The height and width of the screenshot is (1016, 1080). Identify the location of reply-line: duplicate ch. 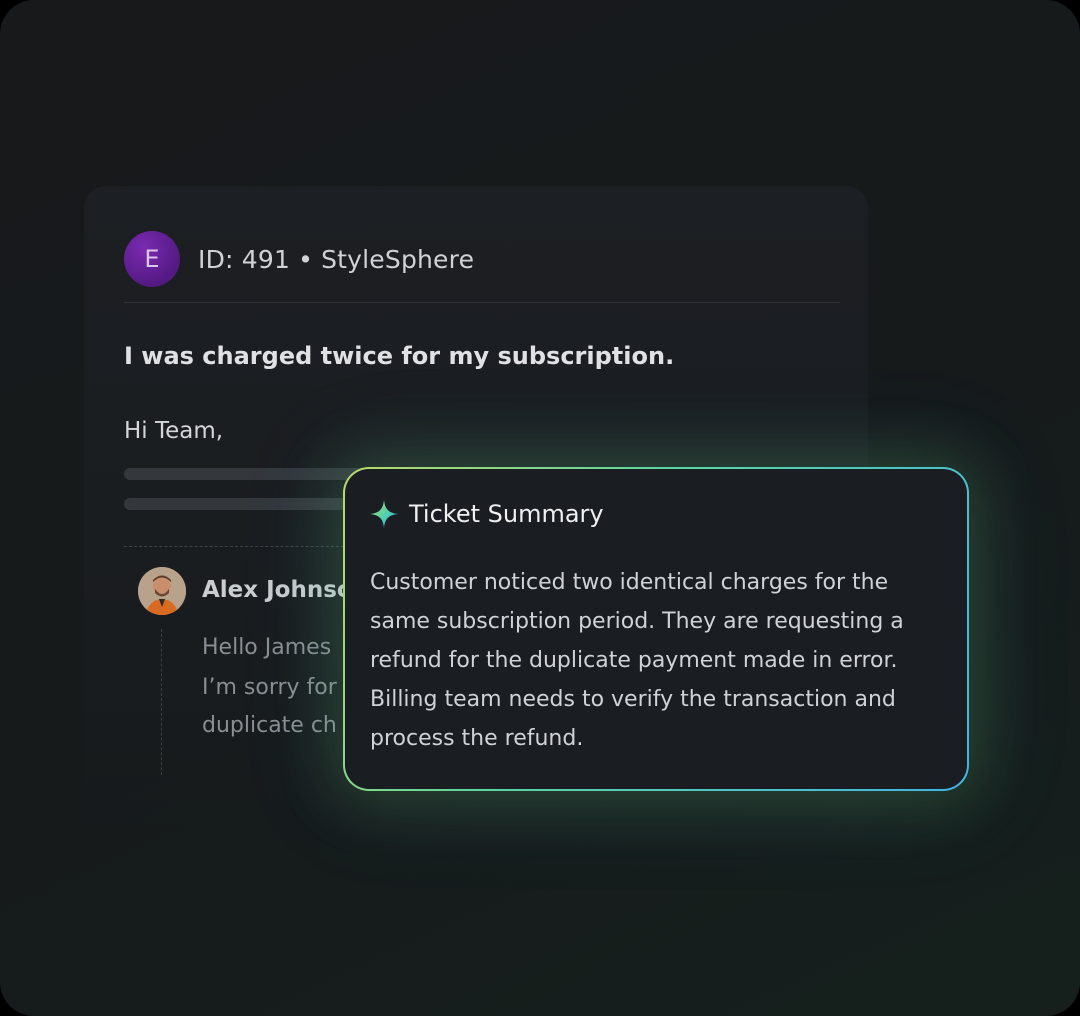
(269, 725).